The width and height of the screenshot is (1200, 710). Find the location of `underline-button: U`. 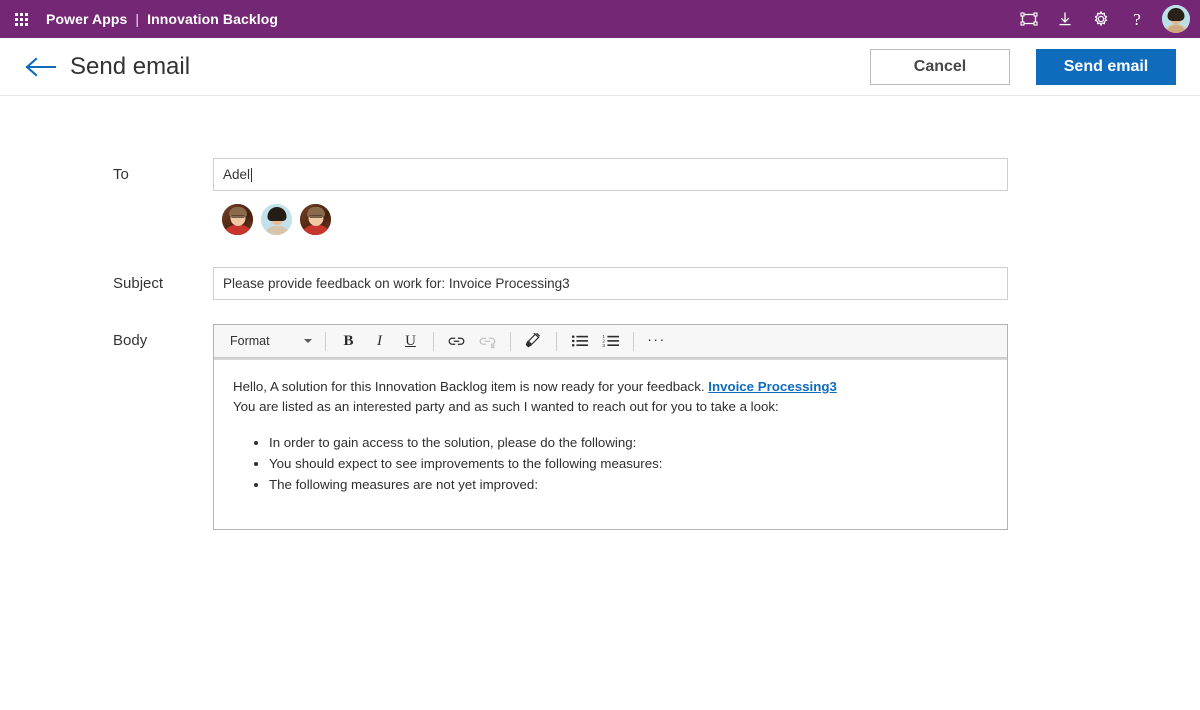

underline-button: U is located at coordinates (410, 341).